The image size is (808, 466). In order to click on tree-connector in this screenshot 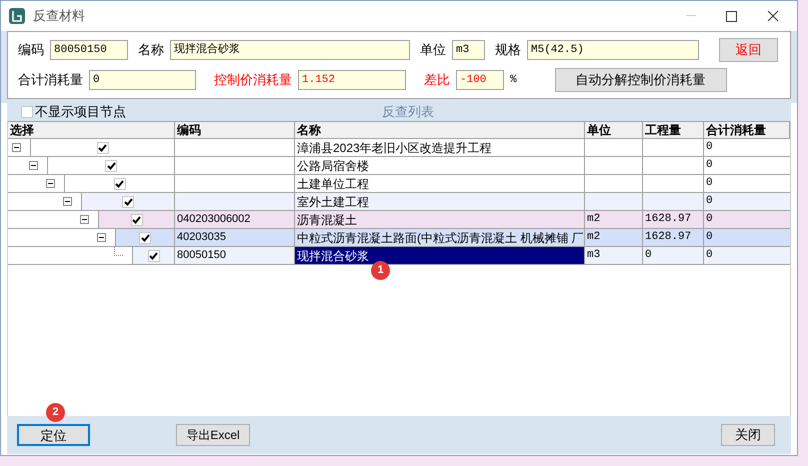, I will do `click(118, 251)`.